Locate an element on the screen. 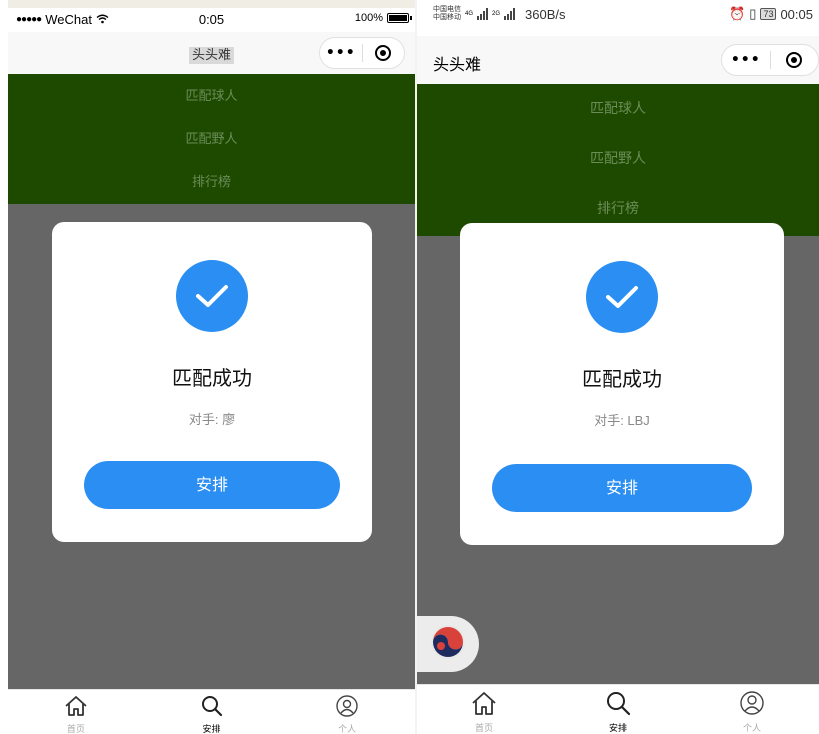  page-title: 头头难 is located at coordinates (457, 64).